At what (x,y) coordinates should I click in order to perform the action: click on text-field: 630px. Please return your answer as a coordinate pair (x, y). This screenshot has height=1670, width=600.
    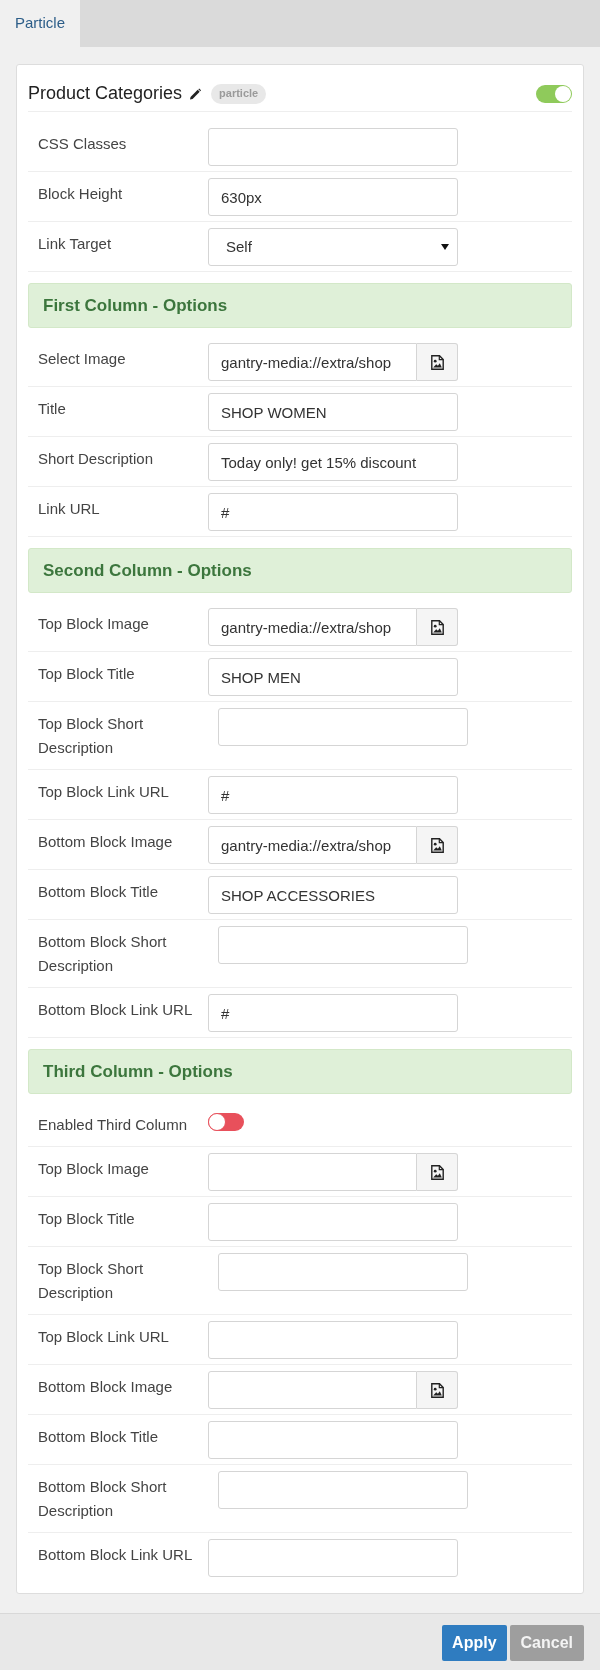
    Looking at the image, I should click on (333, 197).